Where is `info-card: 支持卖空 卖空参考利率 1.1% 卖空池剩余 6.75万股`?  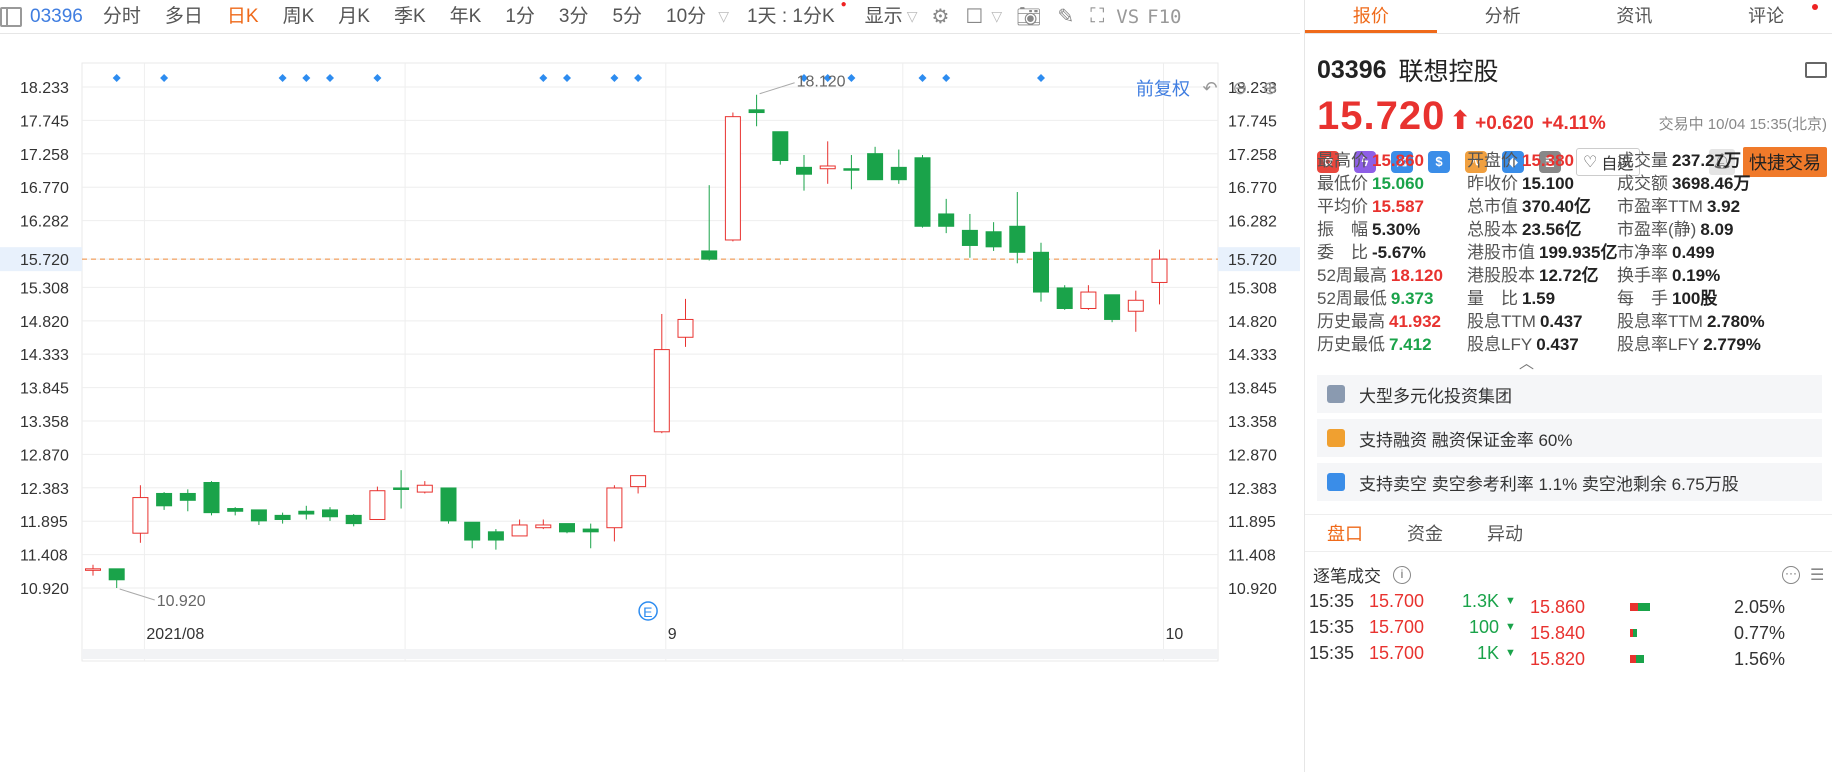
info-card: 支持卖空 卖空参考利率 1.1% 卖空池剩余 6.75万股 is located at coordinates (1569, 482).